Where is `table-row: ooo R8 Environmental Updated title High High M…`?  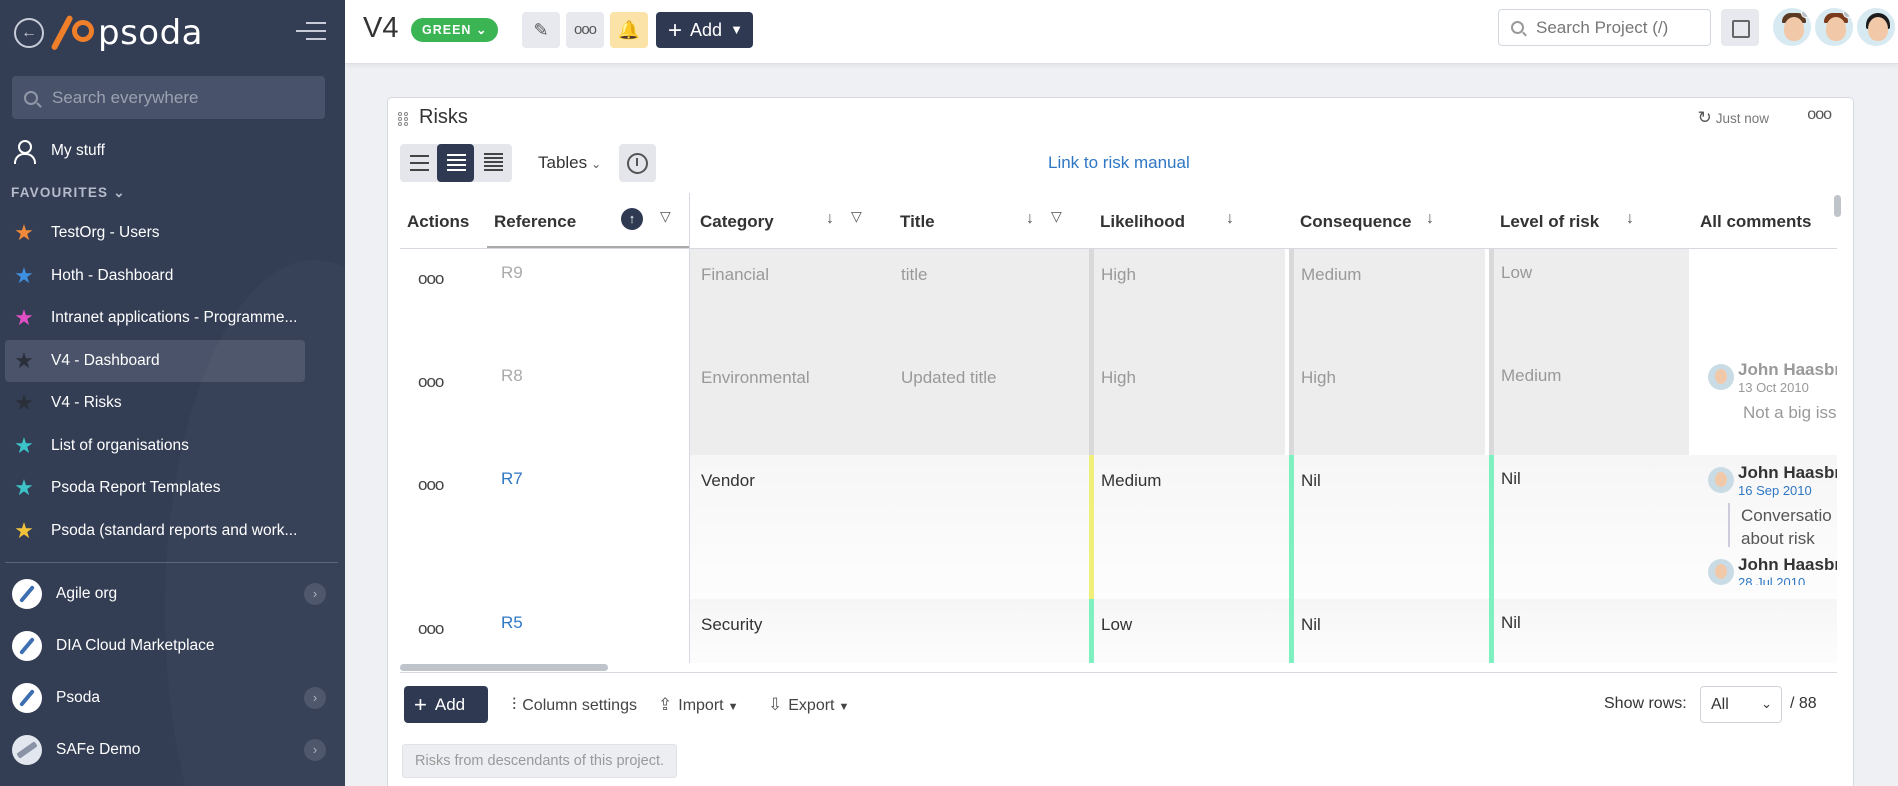 table-row: ooo R8 Environmental Updated title High High M… is located at coordinates (1118, 403).